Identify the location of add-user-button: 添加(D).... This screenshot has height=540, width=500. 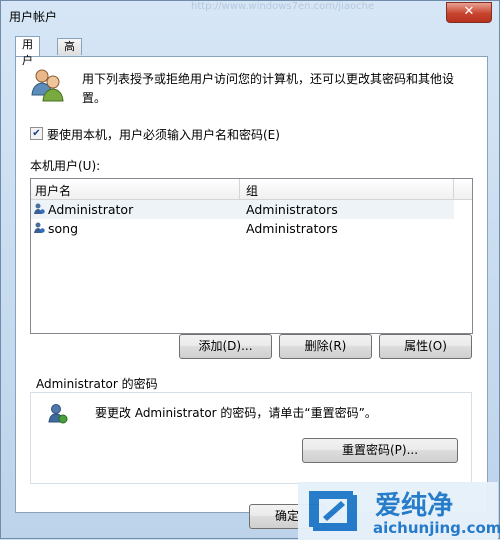
(225, 346).